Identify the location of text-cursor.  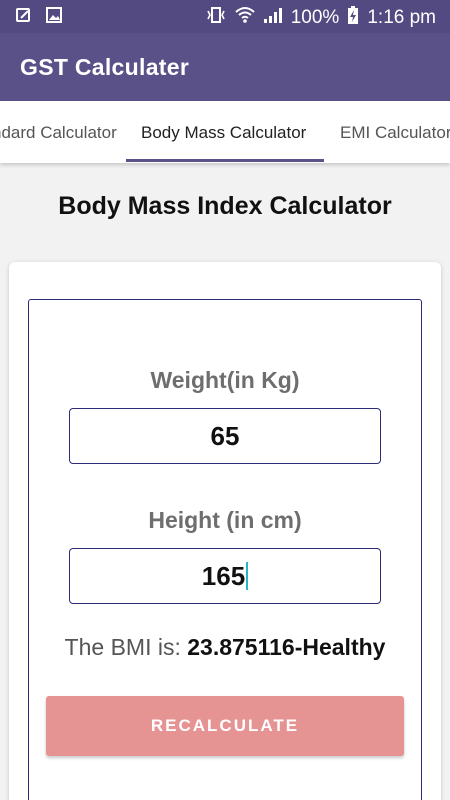
(247, 576).